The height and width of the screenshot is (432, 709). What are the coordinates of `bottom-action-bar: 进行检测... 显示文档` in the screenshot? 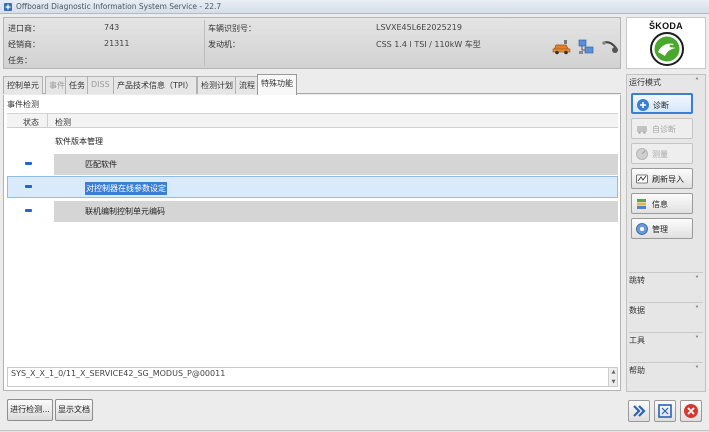 It's located at (312, 411).